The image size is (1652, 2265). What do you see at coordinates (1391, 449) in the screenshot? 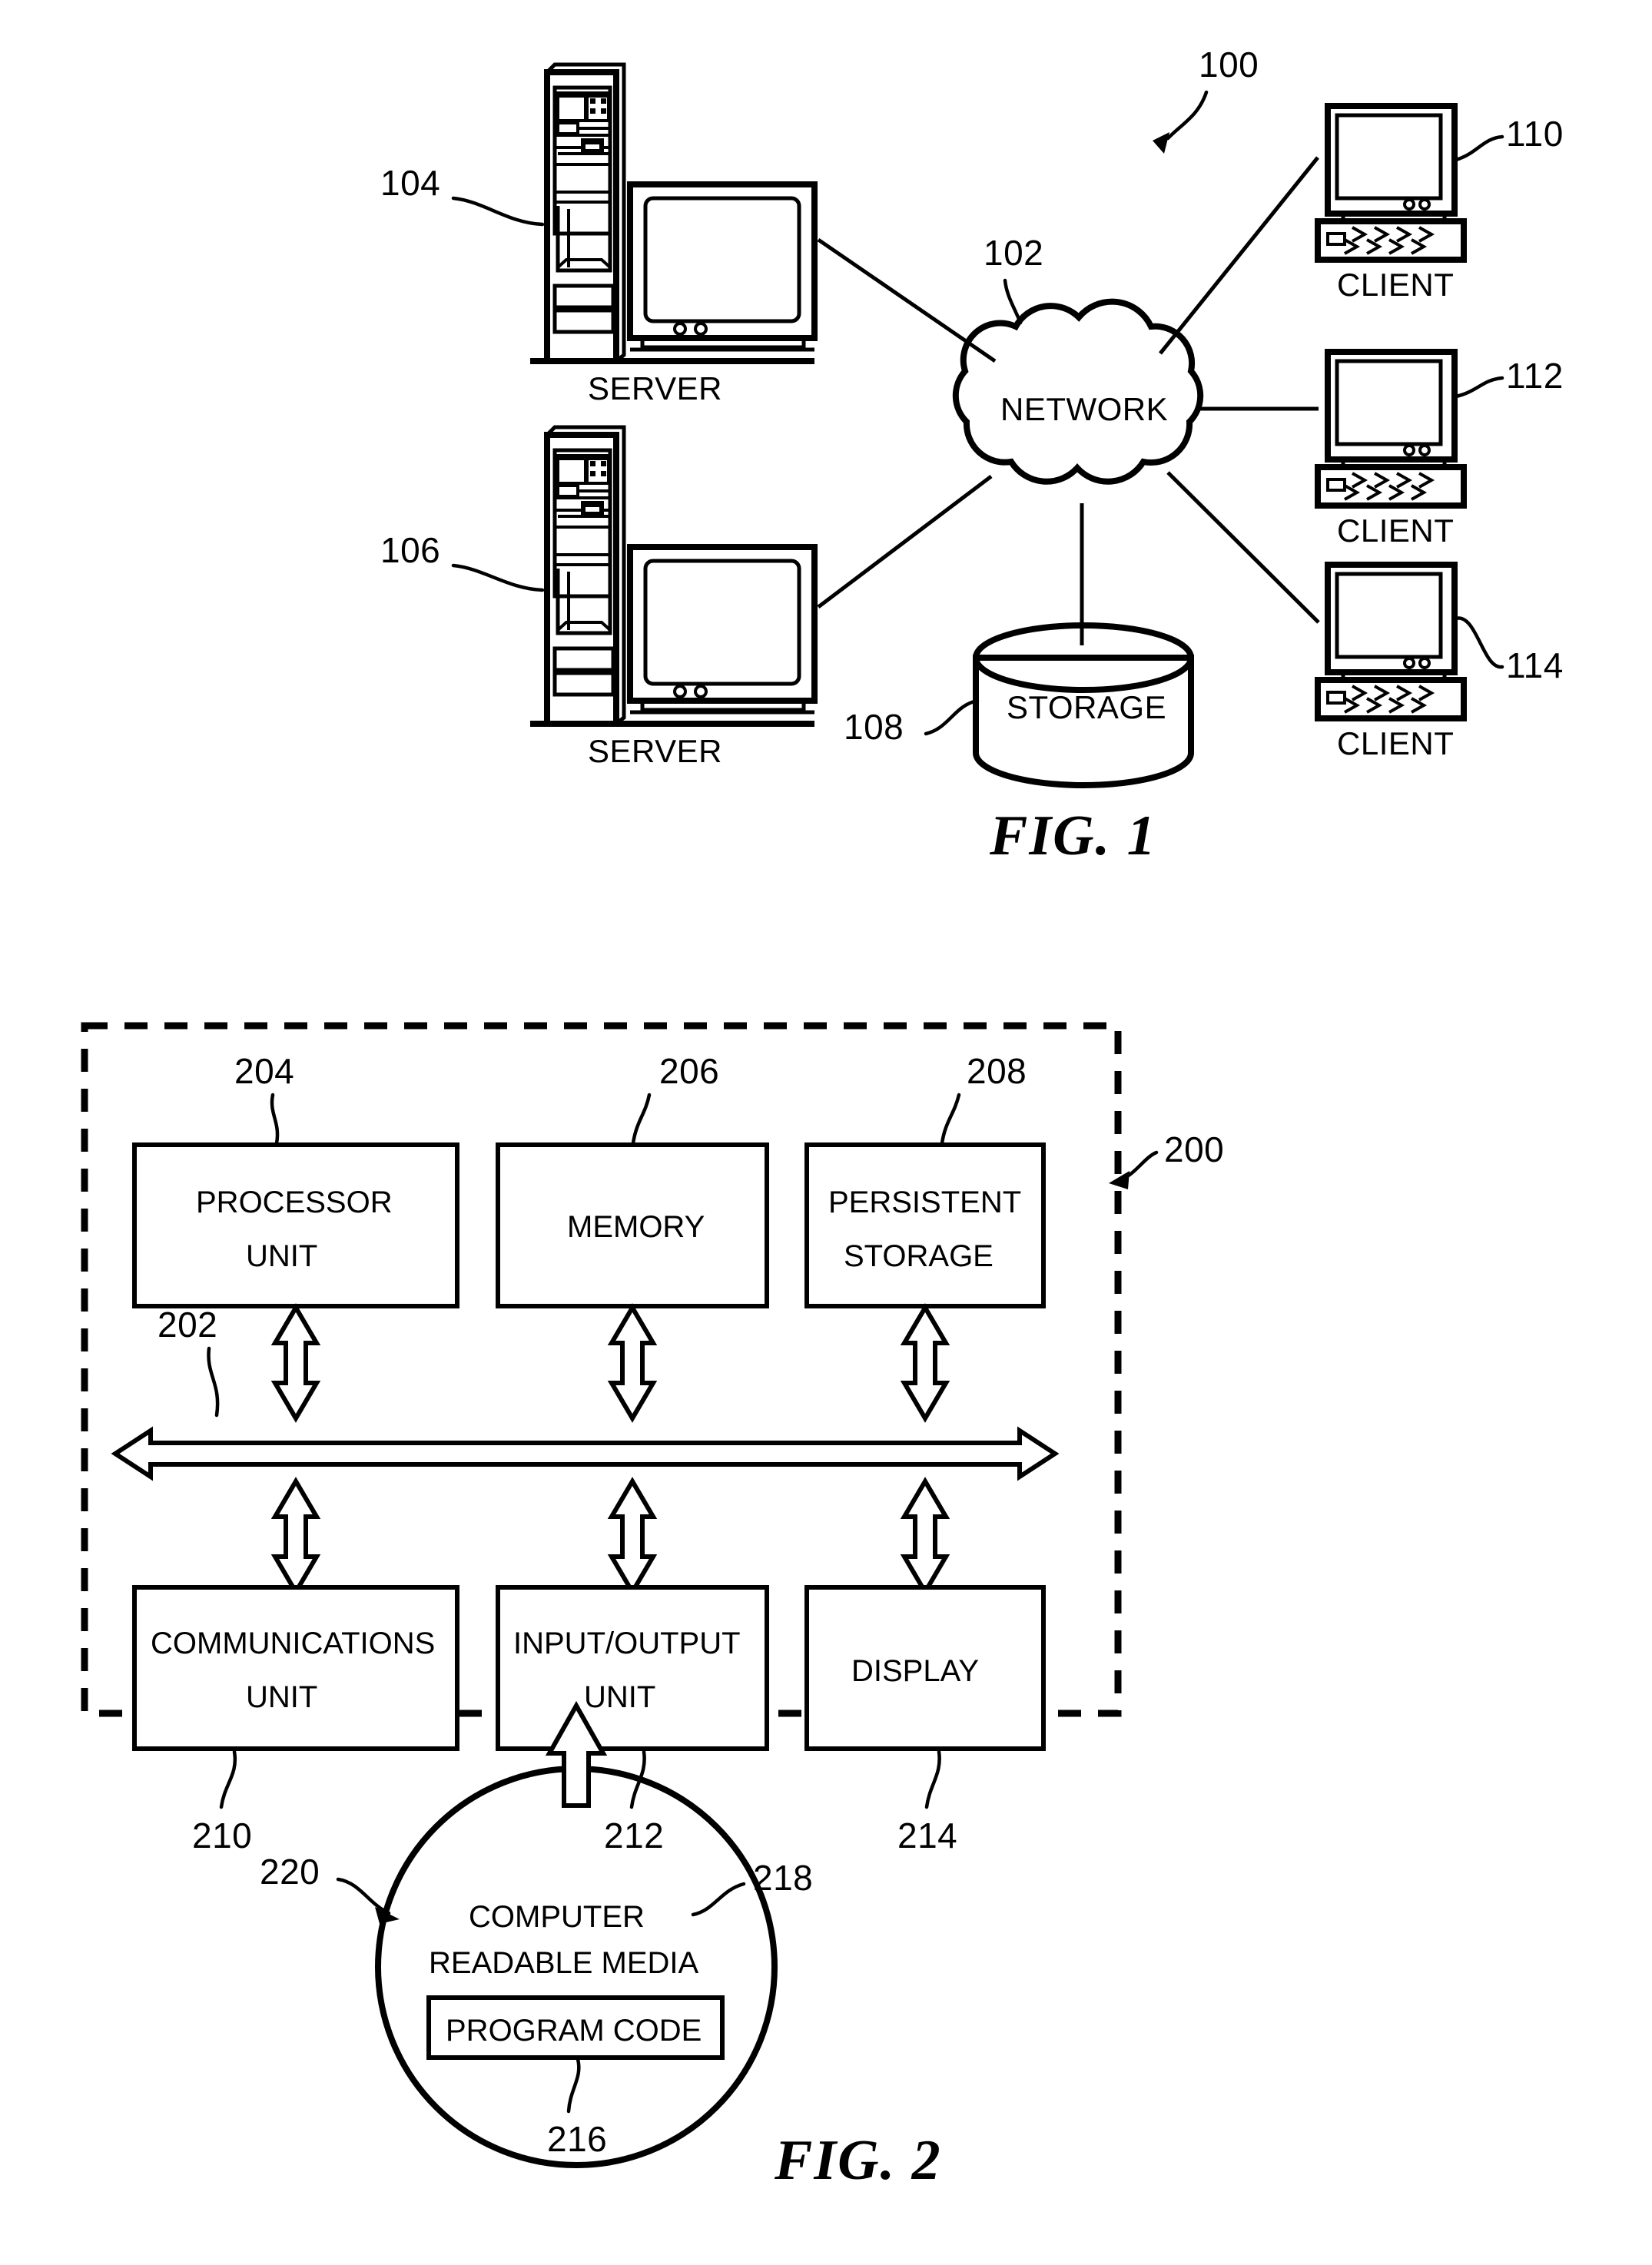
I see `client-112-graphic: CLIENT` at bounding box center [1391, 449].